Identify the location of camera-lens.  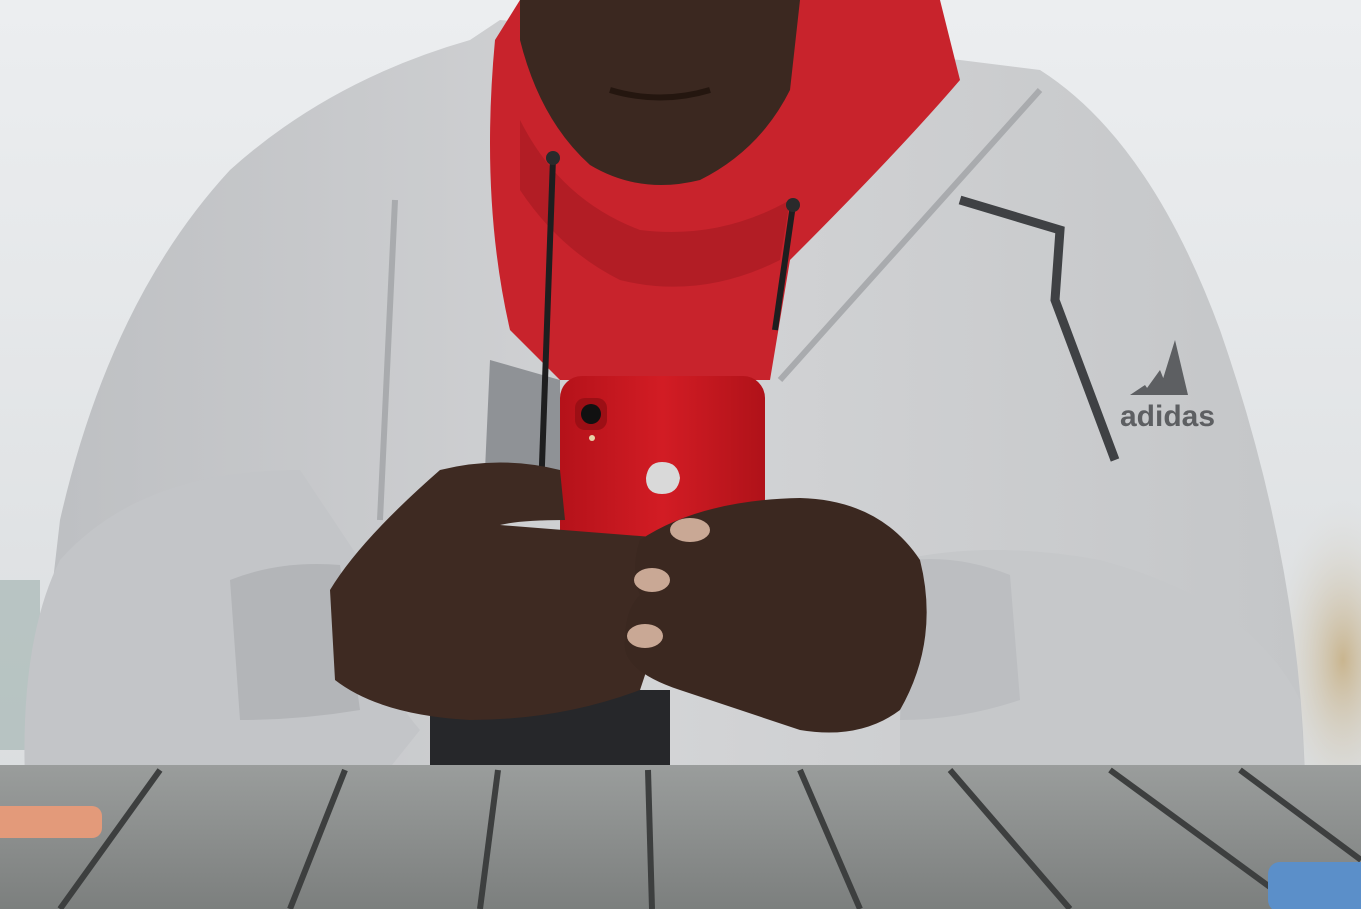
(591, 414).